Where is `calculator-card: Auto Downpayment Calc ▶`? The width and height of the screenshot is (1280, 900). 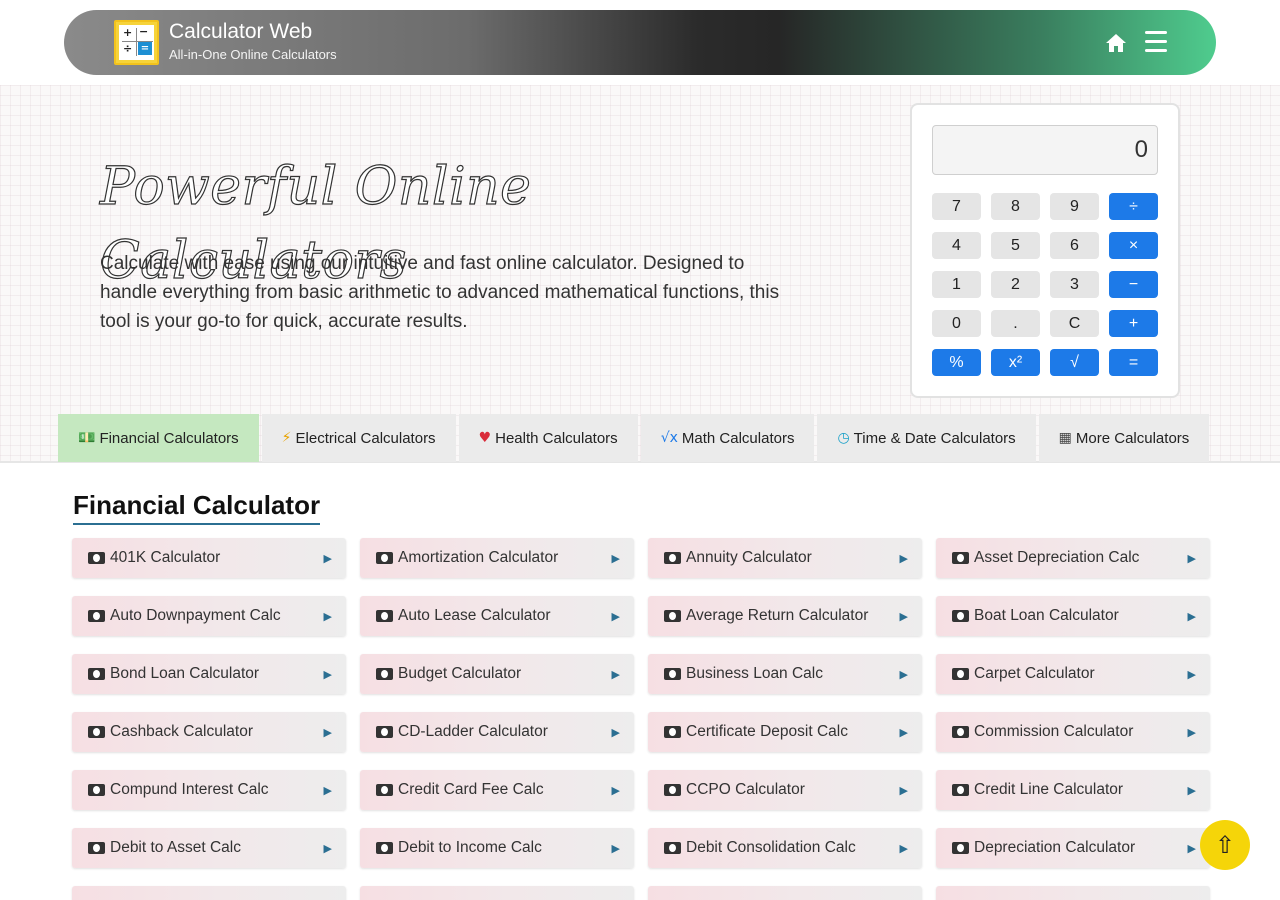
calculator-card: Auto Downpayment Calc ▶ is located at coordinates (209, 616).